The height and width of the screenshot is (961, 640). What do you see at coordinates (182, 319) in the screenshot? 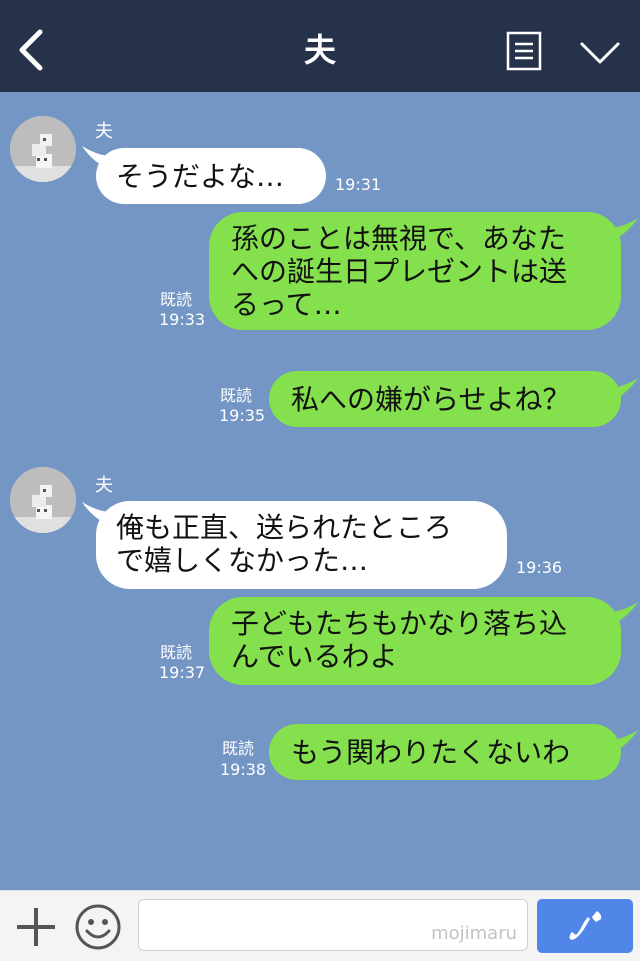
I see `message-time: 19:33` at bounding box center [182, 319].